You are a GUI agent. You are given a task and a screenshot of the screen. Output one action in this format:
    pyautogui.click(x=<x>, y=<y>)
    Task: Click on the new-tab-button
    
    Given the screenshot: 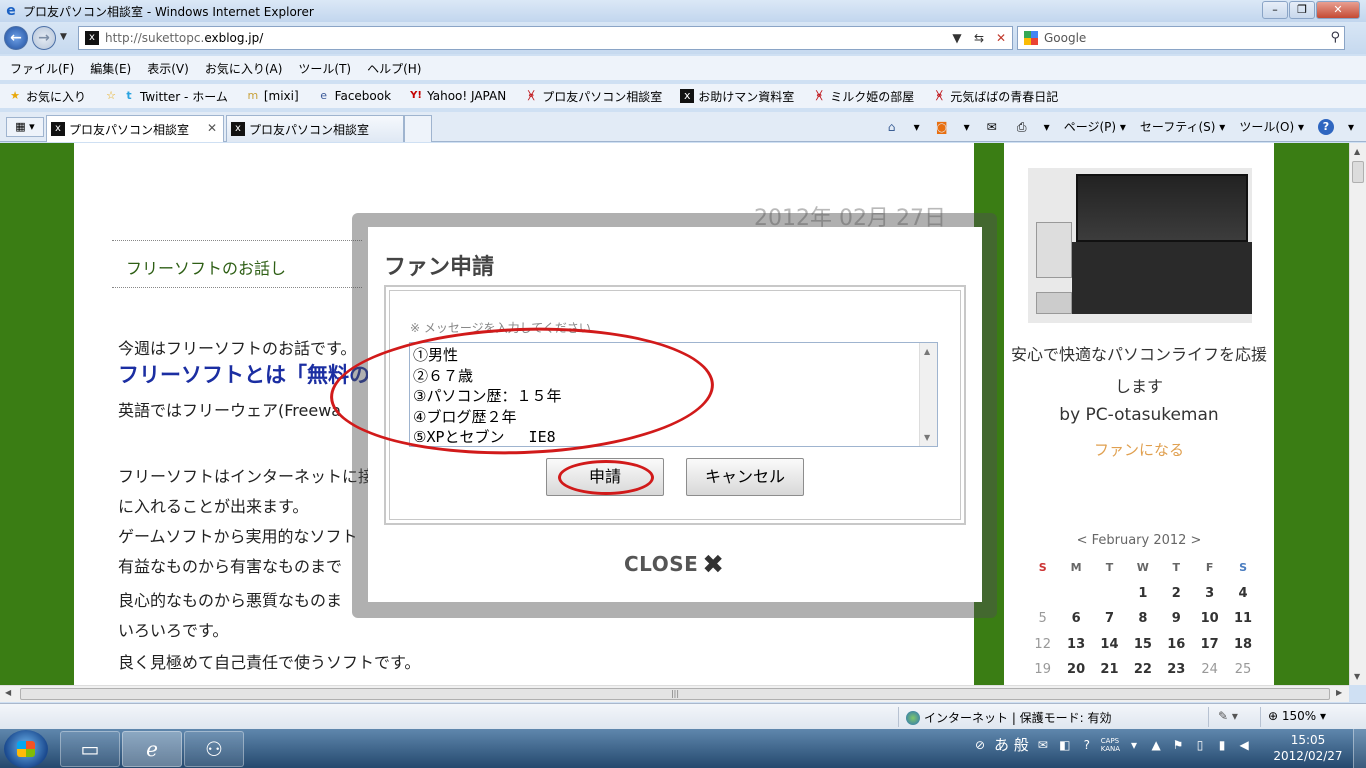 What is the action you would take?
    pyautogui.click(x=418, y=128)
    